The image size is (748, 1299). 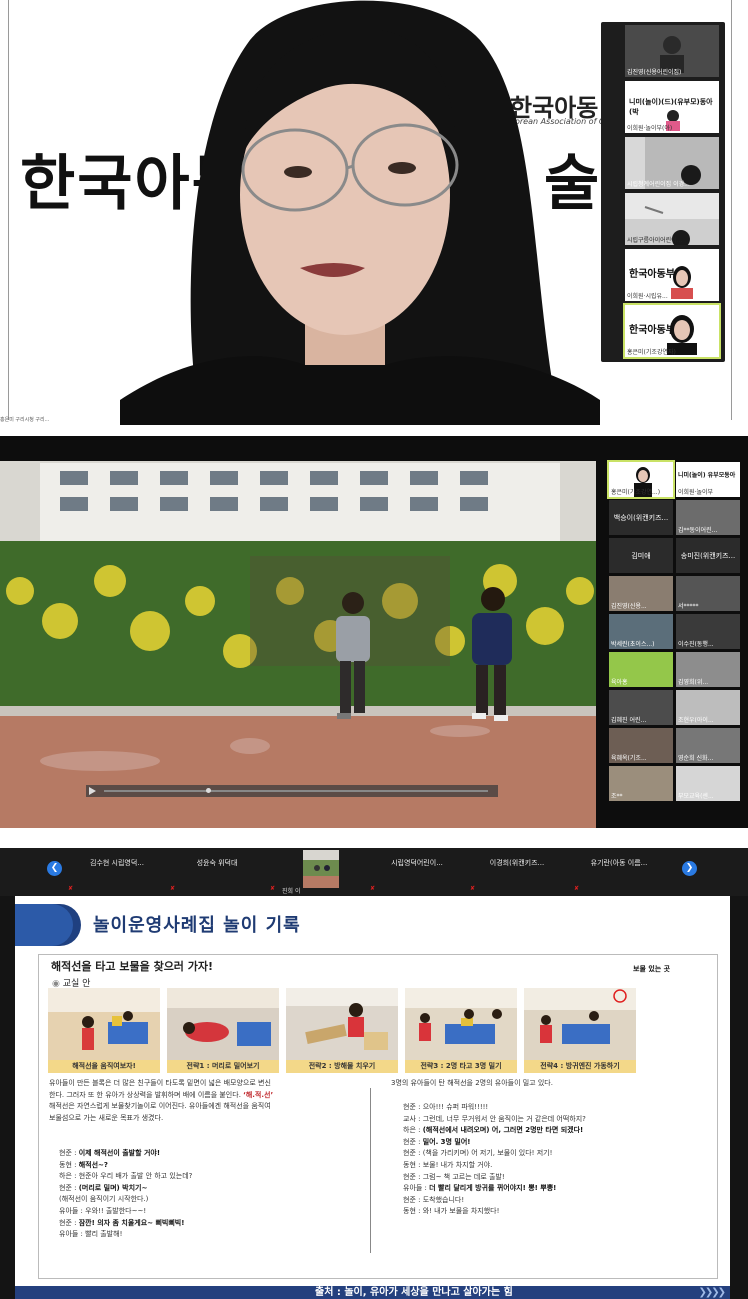 What do you see at coordinates (708, 479) in the screenshot?
I see `participant-tile: 니미(놀이) 유부모동아 이희원·놀이부` at bounding box center [708, 479].